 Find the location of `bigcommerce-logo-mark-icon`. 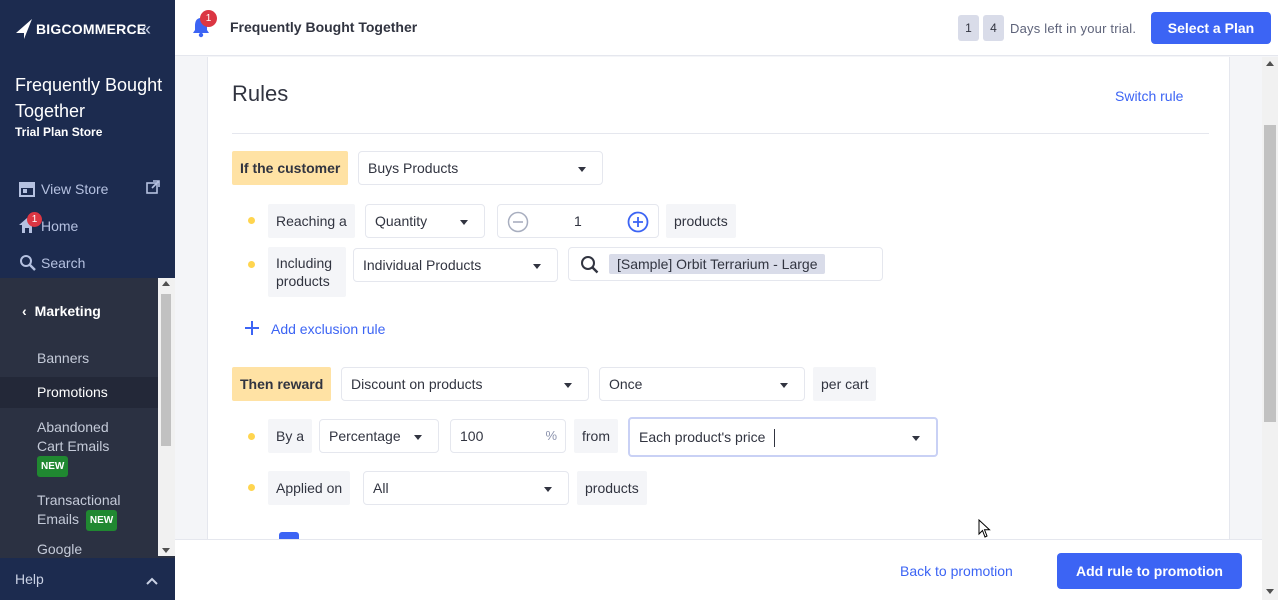

bigcommerce-logo-mark-icon is located at coordinates (24, 29).